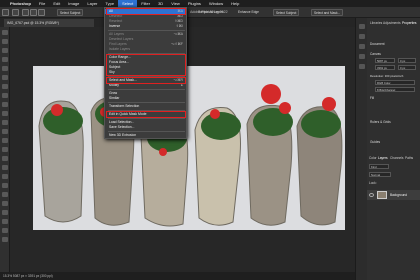 The image size is (420, 280). Describe the element at coordinates (147, 135) in the screenshot. I see `menu-item-new-3d-extrusion: New 3D Extrusion` at that location.